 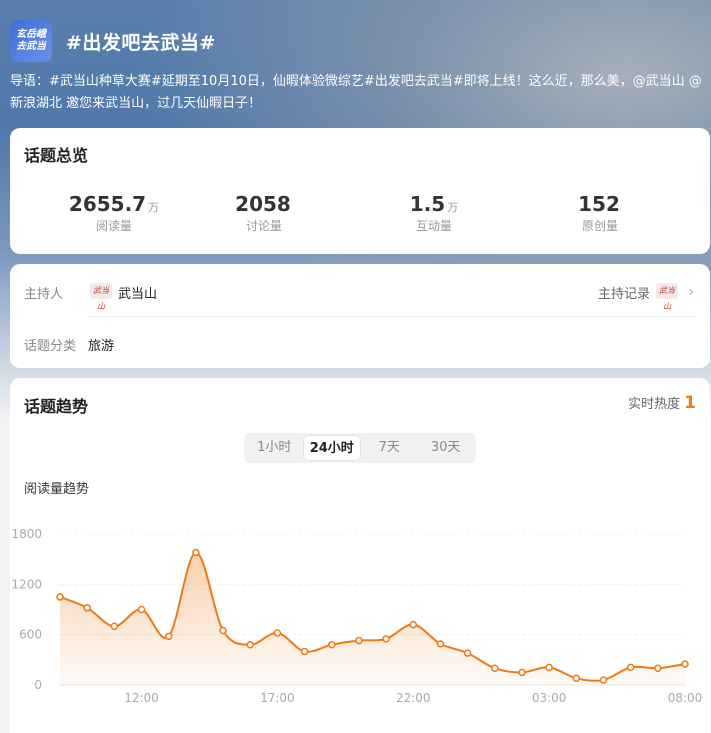 I want to click on x-tick-label: 17:00, so click(x=277, y=698).